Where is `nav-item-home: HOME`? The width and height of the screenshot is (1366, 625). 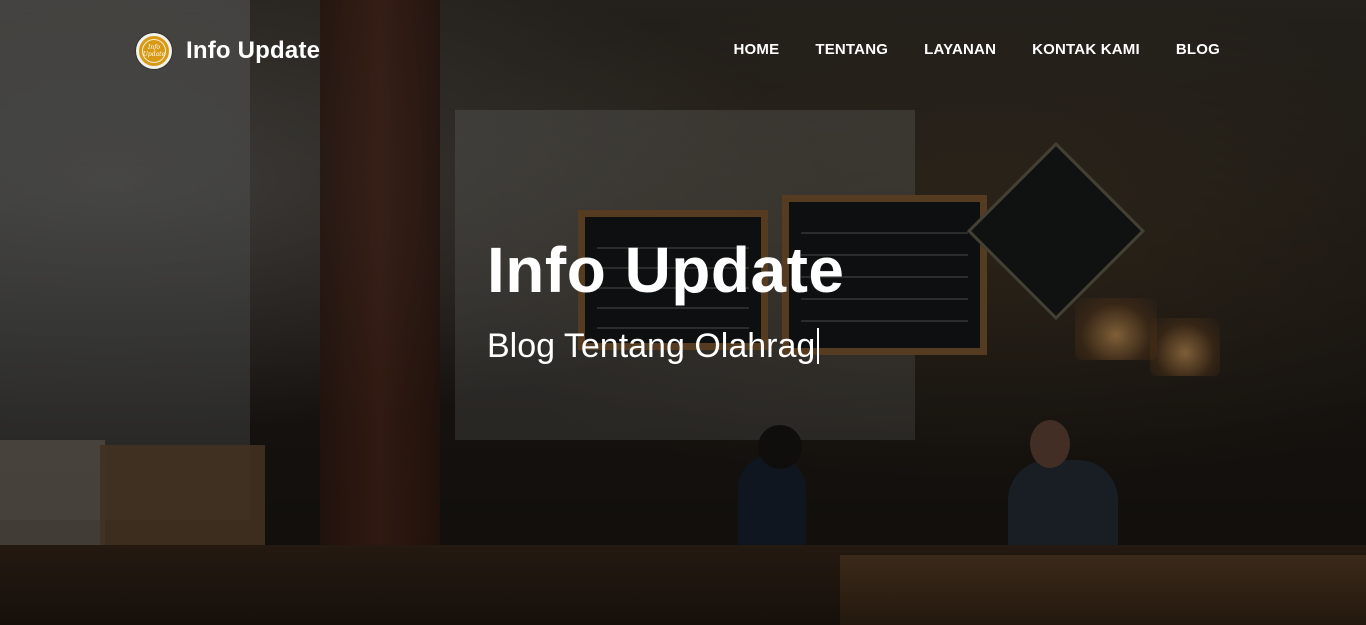
nav-item-home: HOME is located at coordinates (757, 50).